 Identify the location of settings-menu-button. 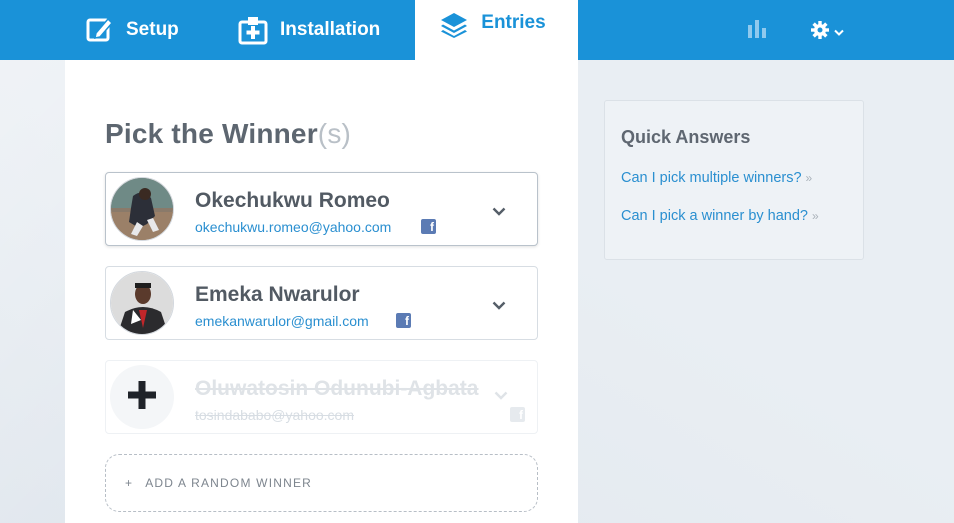
(827, 32).